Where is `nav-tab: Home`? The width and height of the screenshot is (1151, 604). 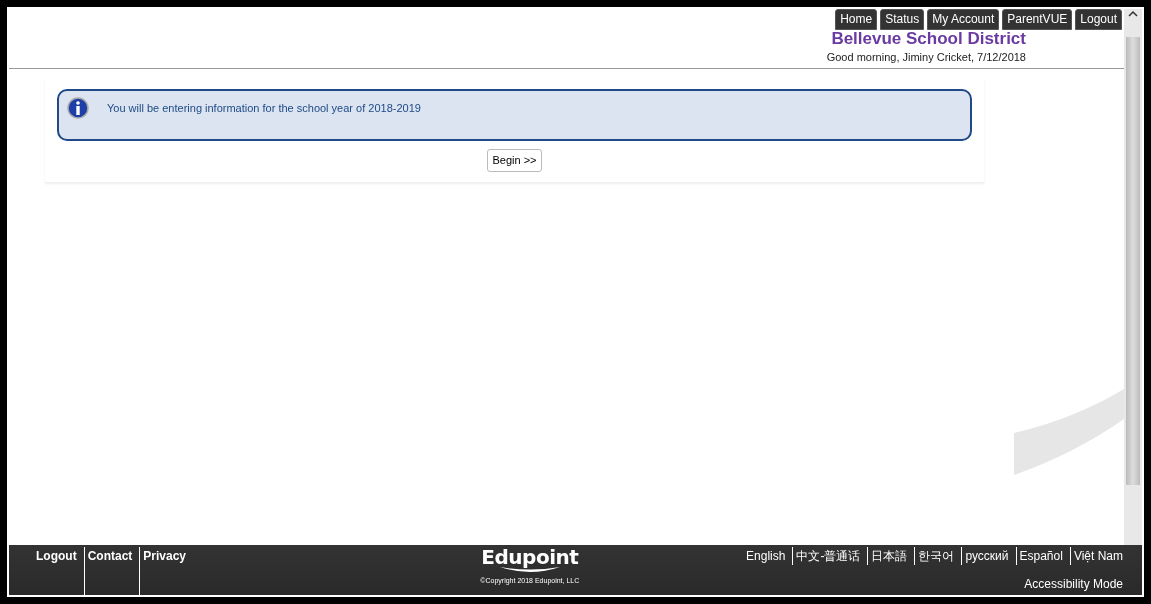
nav-tab: Home is located at coordinates (856, 20).